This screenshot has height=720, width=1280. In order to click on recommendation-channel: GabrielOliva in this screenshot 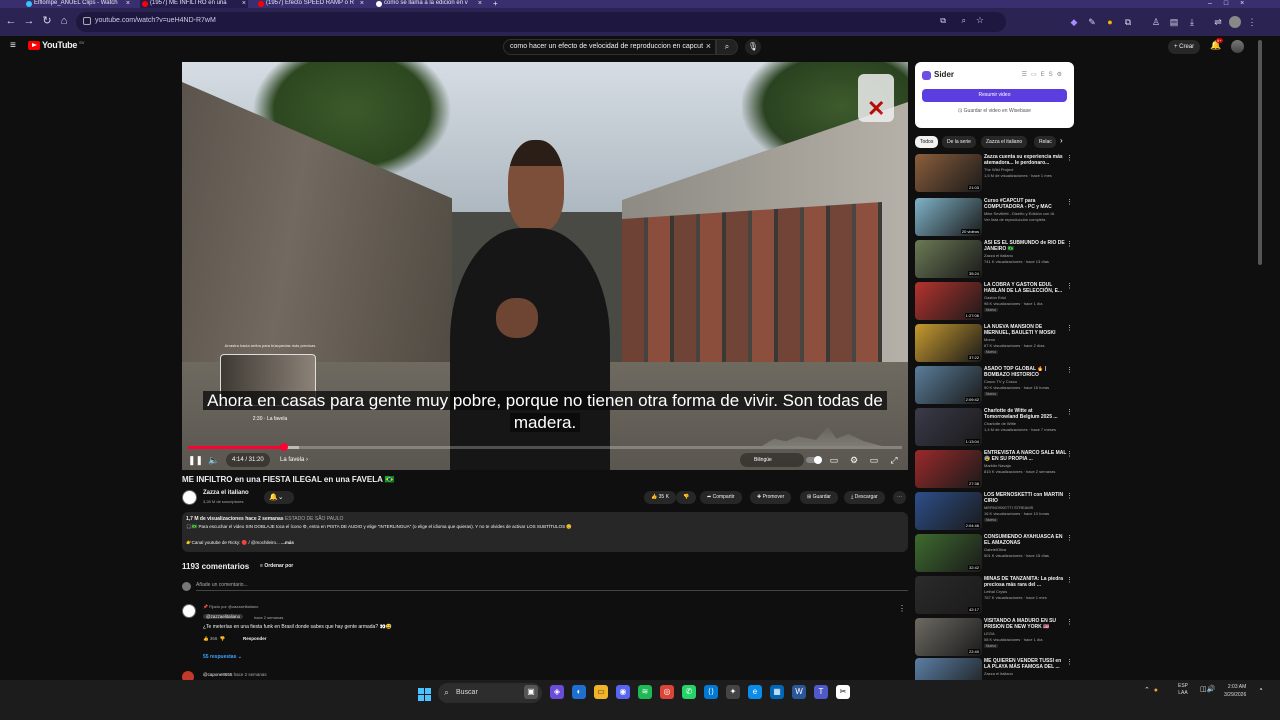, I will do `click(1026, 549)`.